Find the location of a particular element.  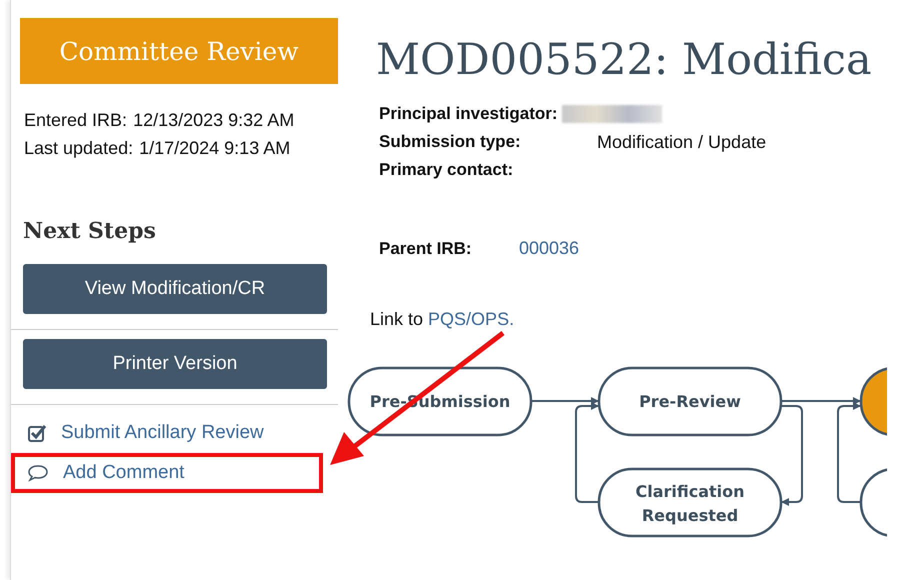

sidebar-link: Submit Ancillary Review is located at coordinates (167, 433).